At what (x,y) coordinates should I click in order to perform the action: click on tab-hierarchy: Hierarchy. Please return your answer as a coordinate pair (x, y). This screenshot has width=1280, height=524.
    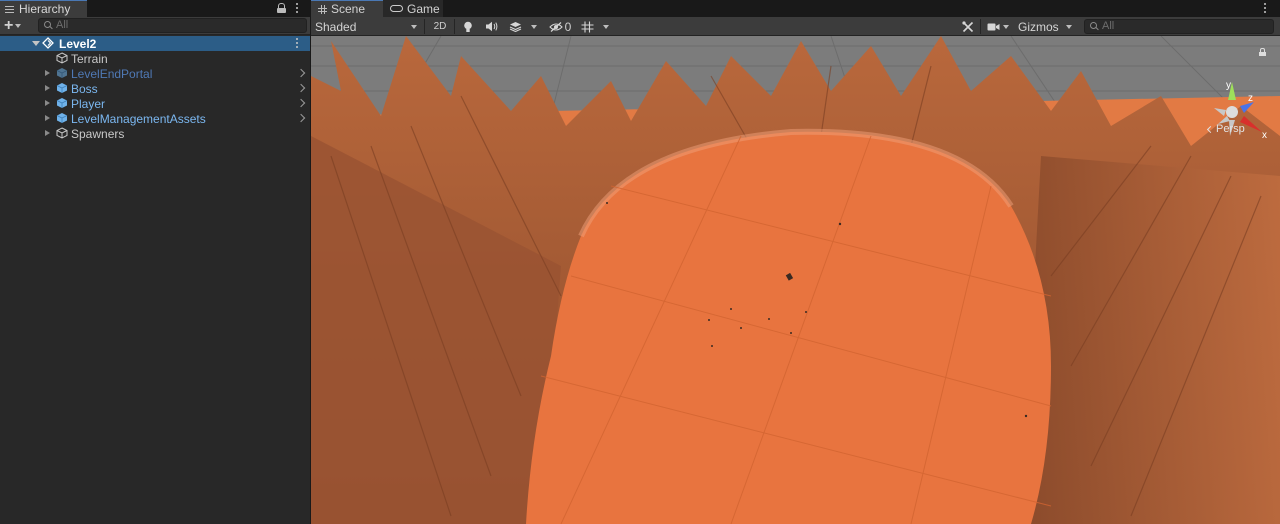
    Looking at the image, I should click on (43, 8).